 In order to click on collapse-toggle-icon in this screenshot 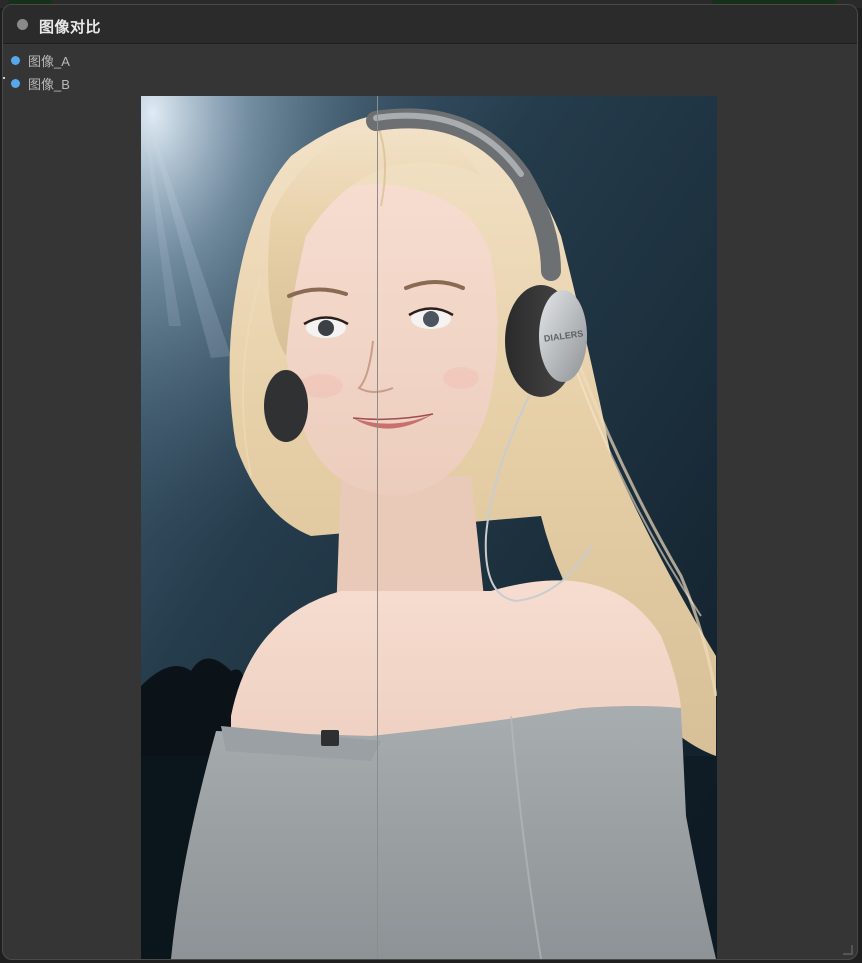, I will do `click(22, 24)`.